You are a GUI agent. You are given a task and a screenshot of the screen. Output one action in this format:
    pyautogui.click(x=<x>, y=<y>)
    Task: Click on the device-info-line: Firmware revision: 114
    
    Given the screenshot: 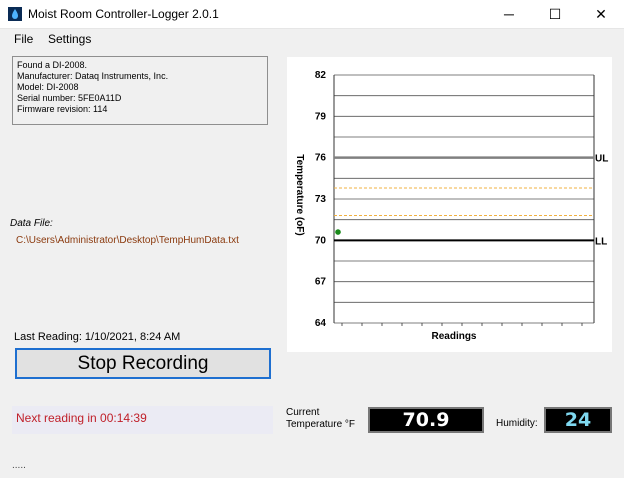 What is the action you would take?
    pyautogui.click(x=62, y=109)
    